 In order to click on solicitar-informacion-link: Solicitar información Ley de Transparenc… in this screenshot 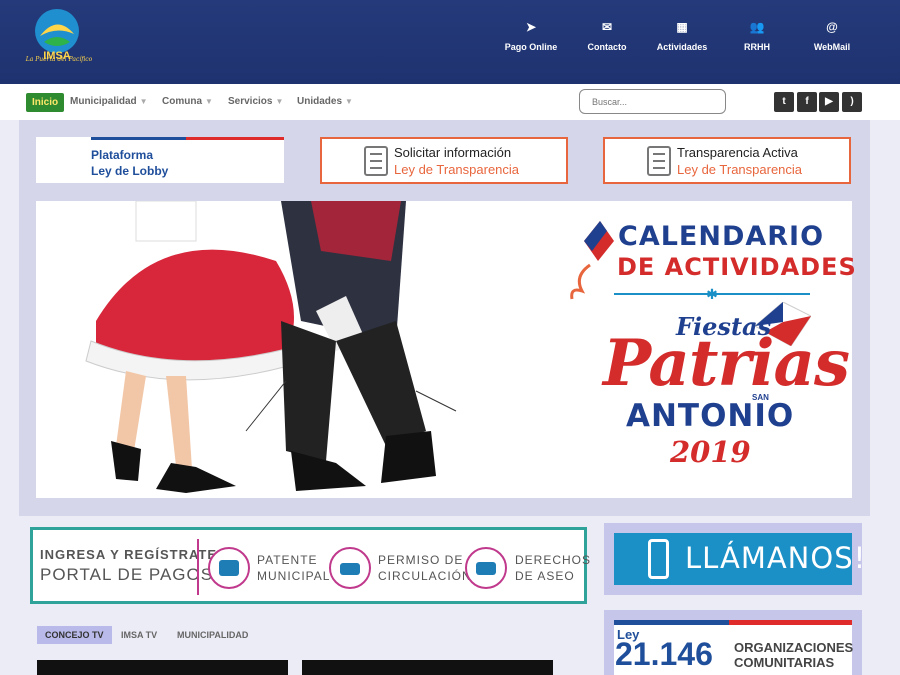, I will do `click(444, 160)`.